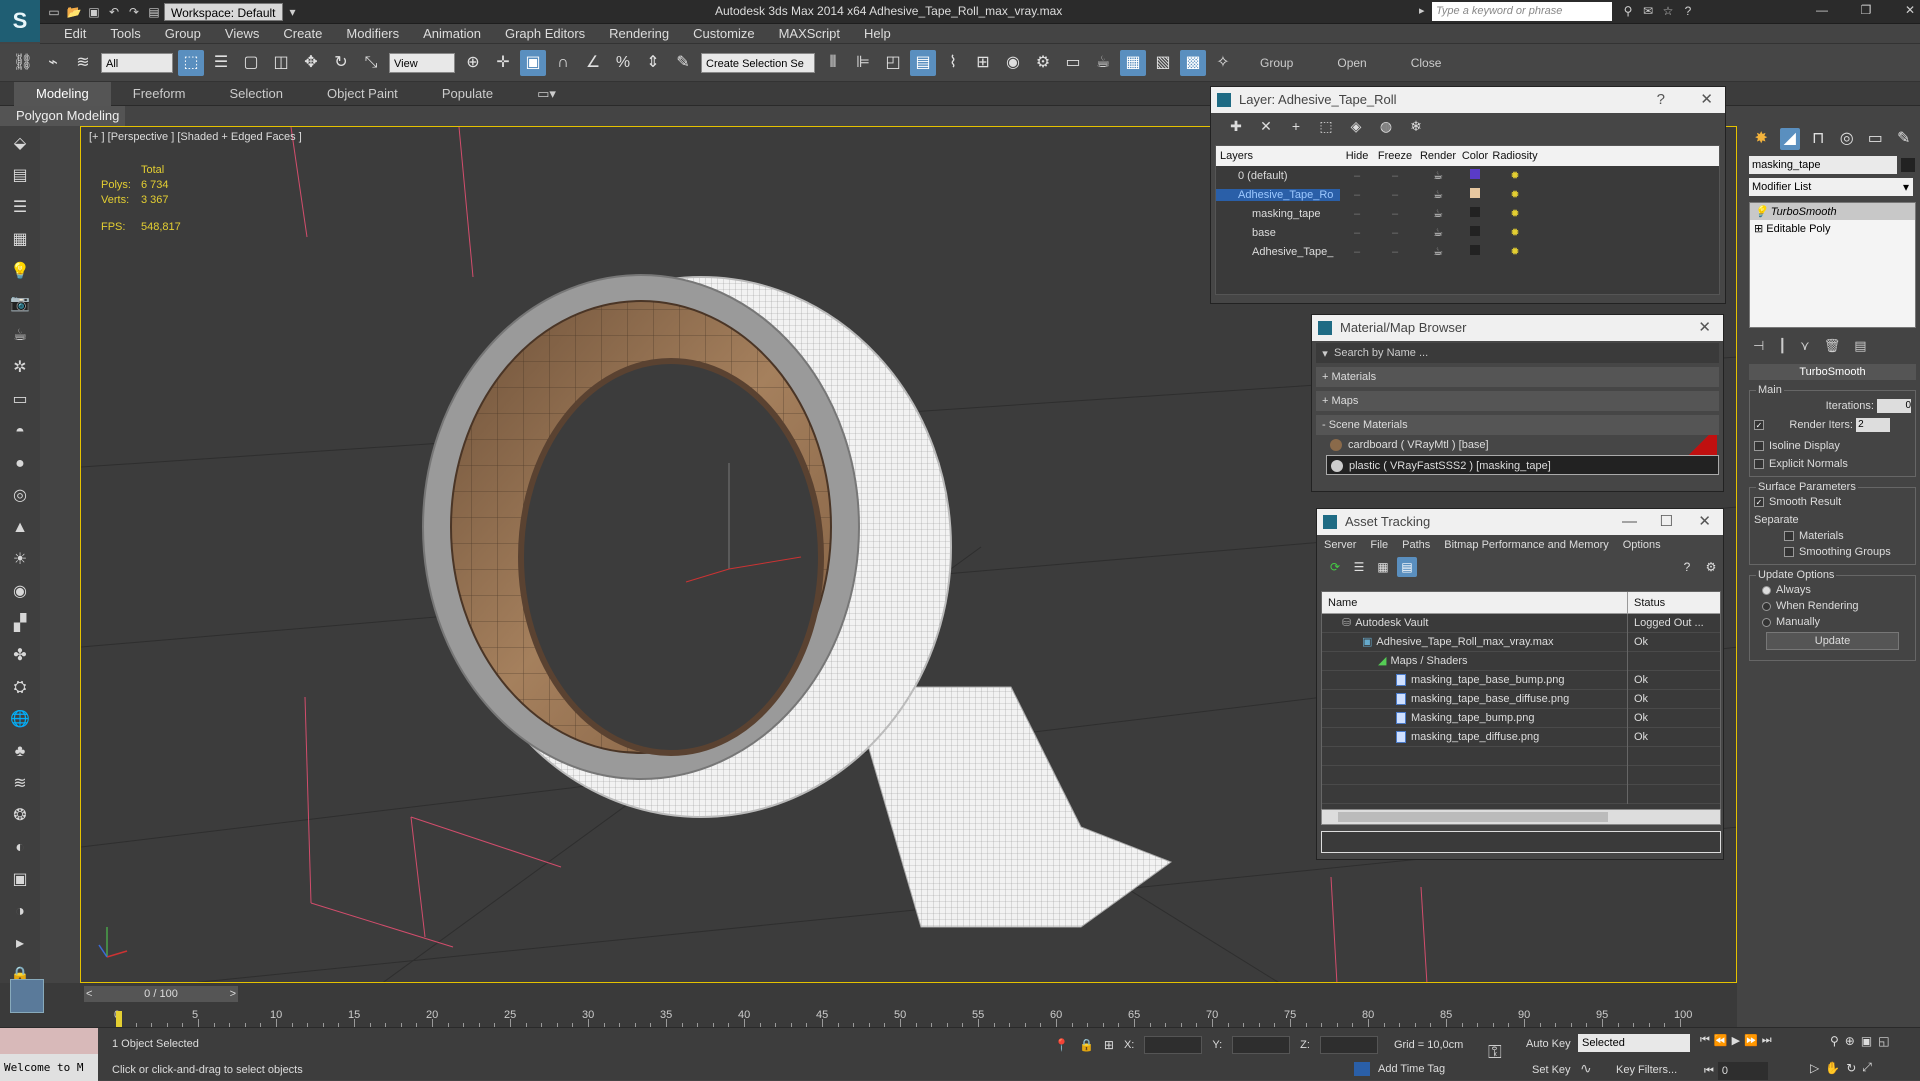 This screenshot has height=1081, width=1920. I want to click on maximize-viewport-icon: ⤢, so click(1867, 1067).